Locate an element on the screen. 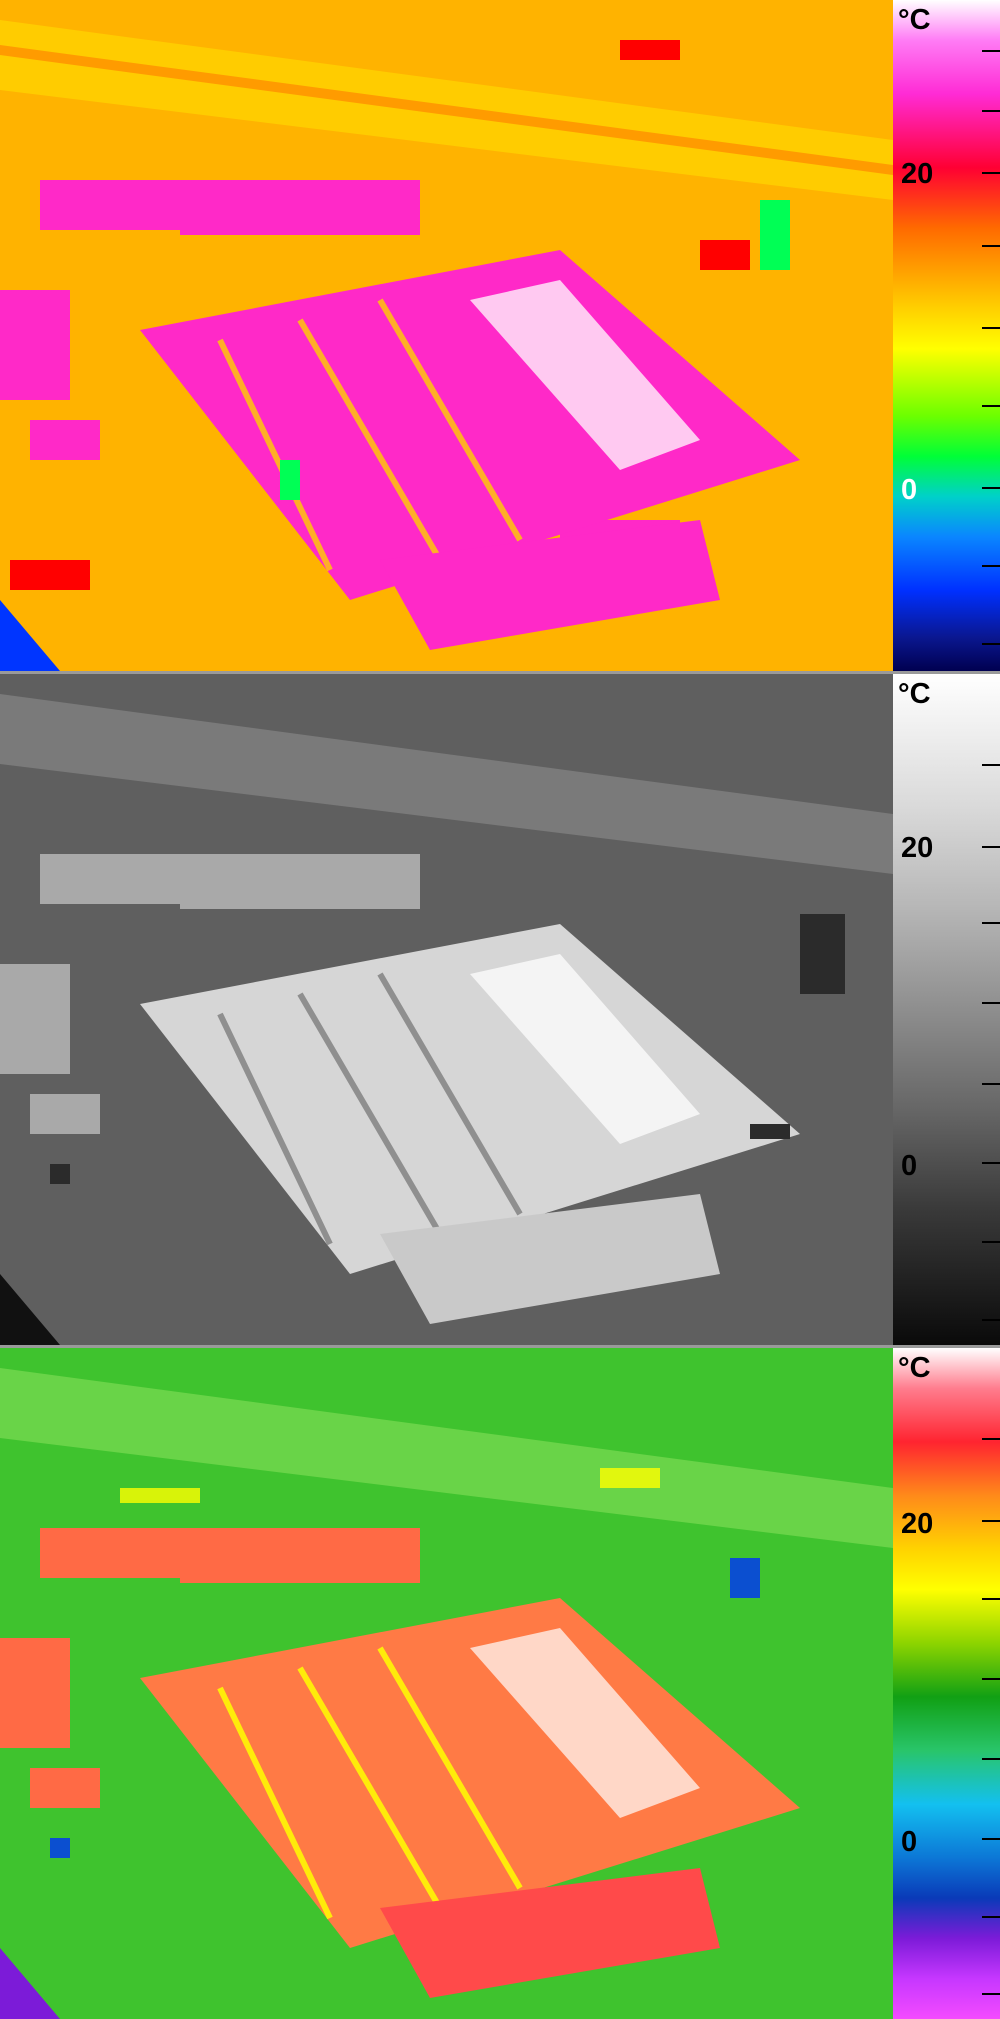  temperature-scale-grayscale: °C 20 0 is located at coordinates (946, 1009).